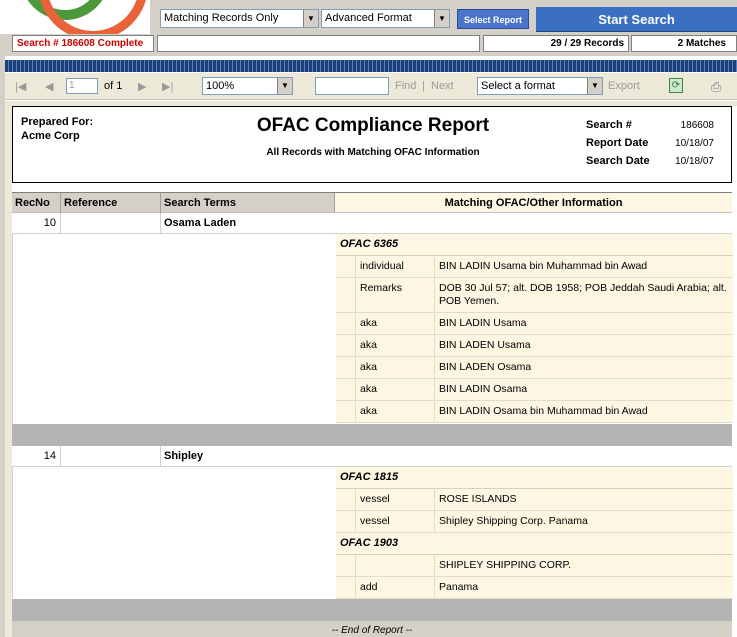 The height and width of the screenshot is (637, 737). What do you see at coordinates (142, 86) in the screenshot?
I see `next-page-icon: ▶` at bounding box center [142, 86].